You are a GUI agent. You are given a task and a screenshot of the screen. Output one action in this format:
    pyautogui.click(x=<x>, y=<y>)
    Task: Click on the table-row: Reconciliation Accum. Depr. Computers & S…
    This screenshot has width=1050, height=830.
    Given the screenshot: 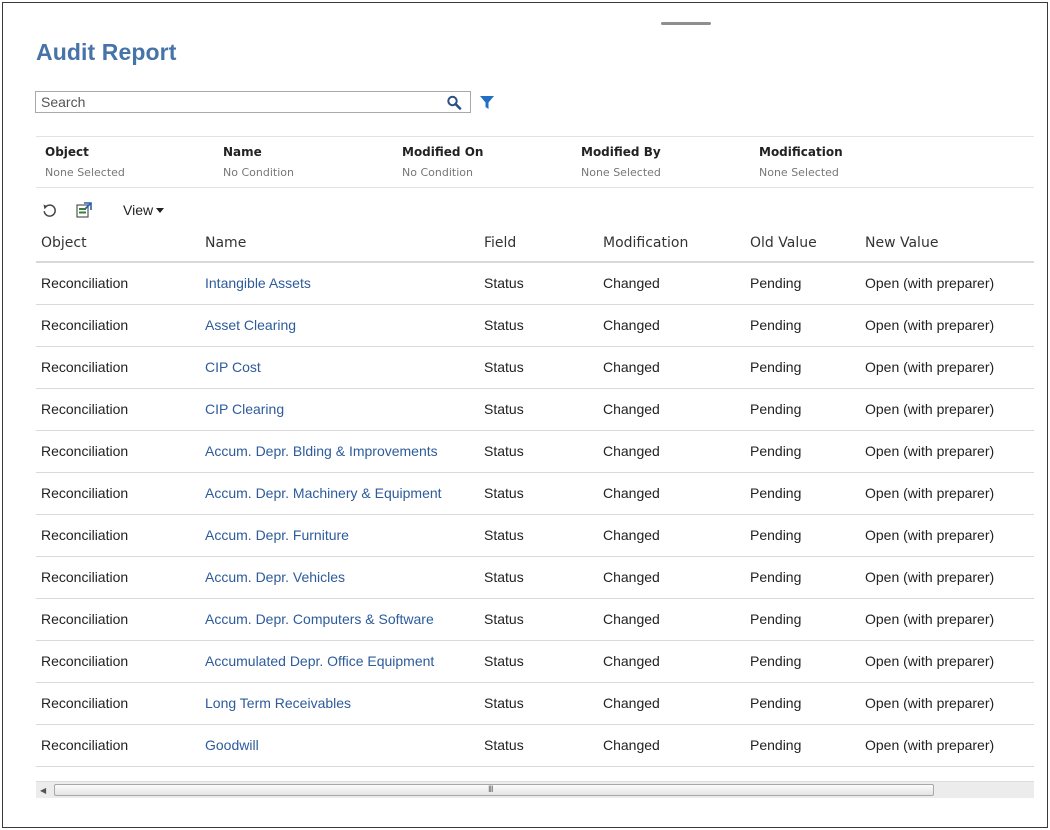 What is the action you would take?
    pyautogui.click(x=535, y=620)
    